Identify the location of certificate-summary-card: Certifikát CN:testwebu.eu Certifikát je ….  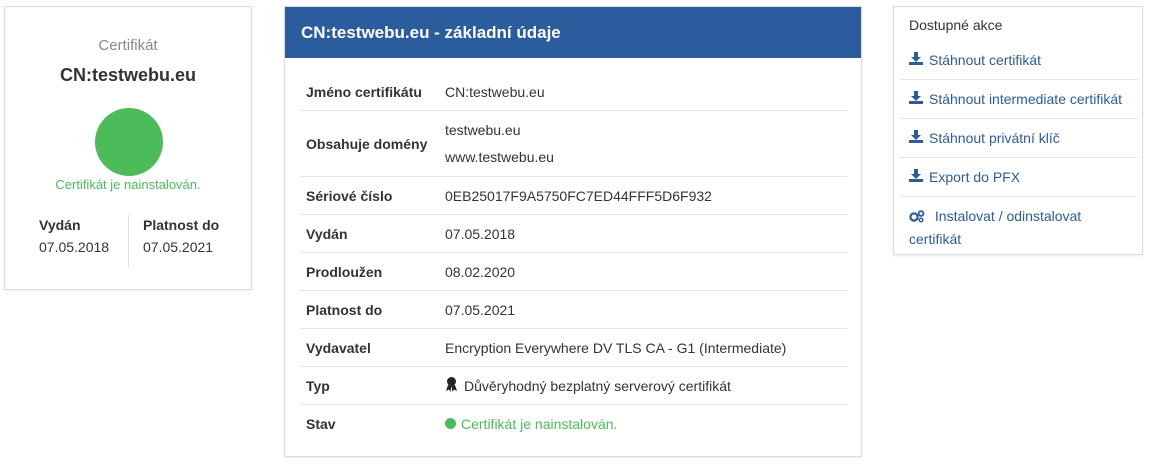
(128, 148).